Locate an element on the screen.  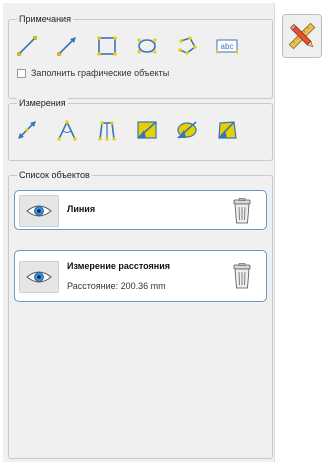
rectangle-tool-icon is located at coordinates (107, 46).